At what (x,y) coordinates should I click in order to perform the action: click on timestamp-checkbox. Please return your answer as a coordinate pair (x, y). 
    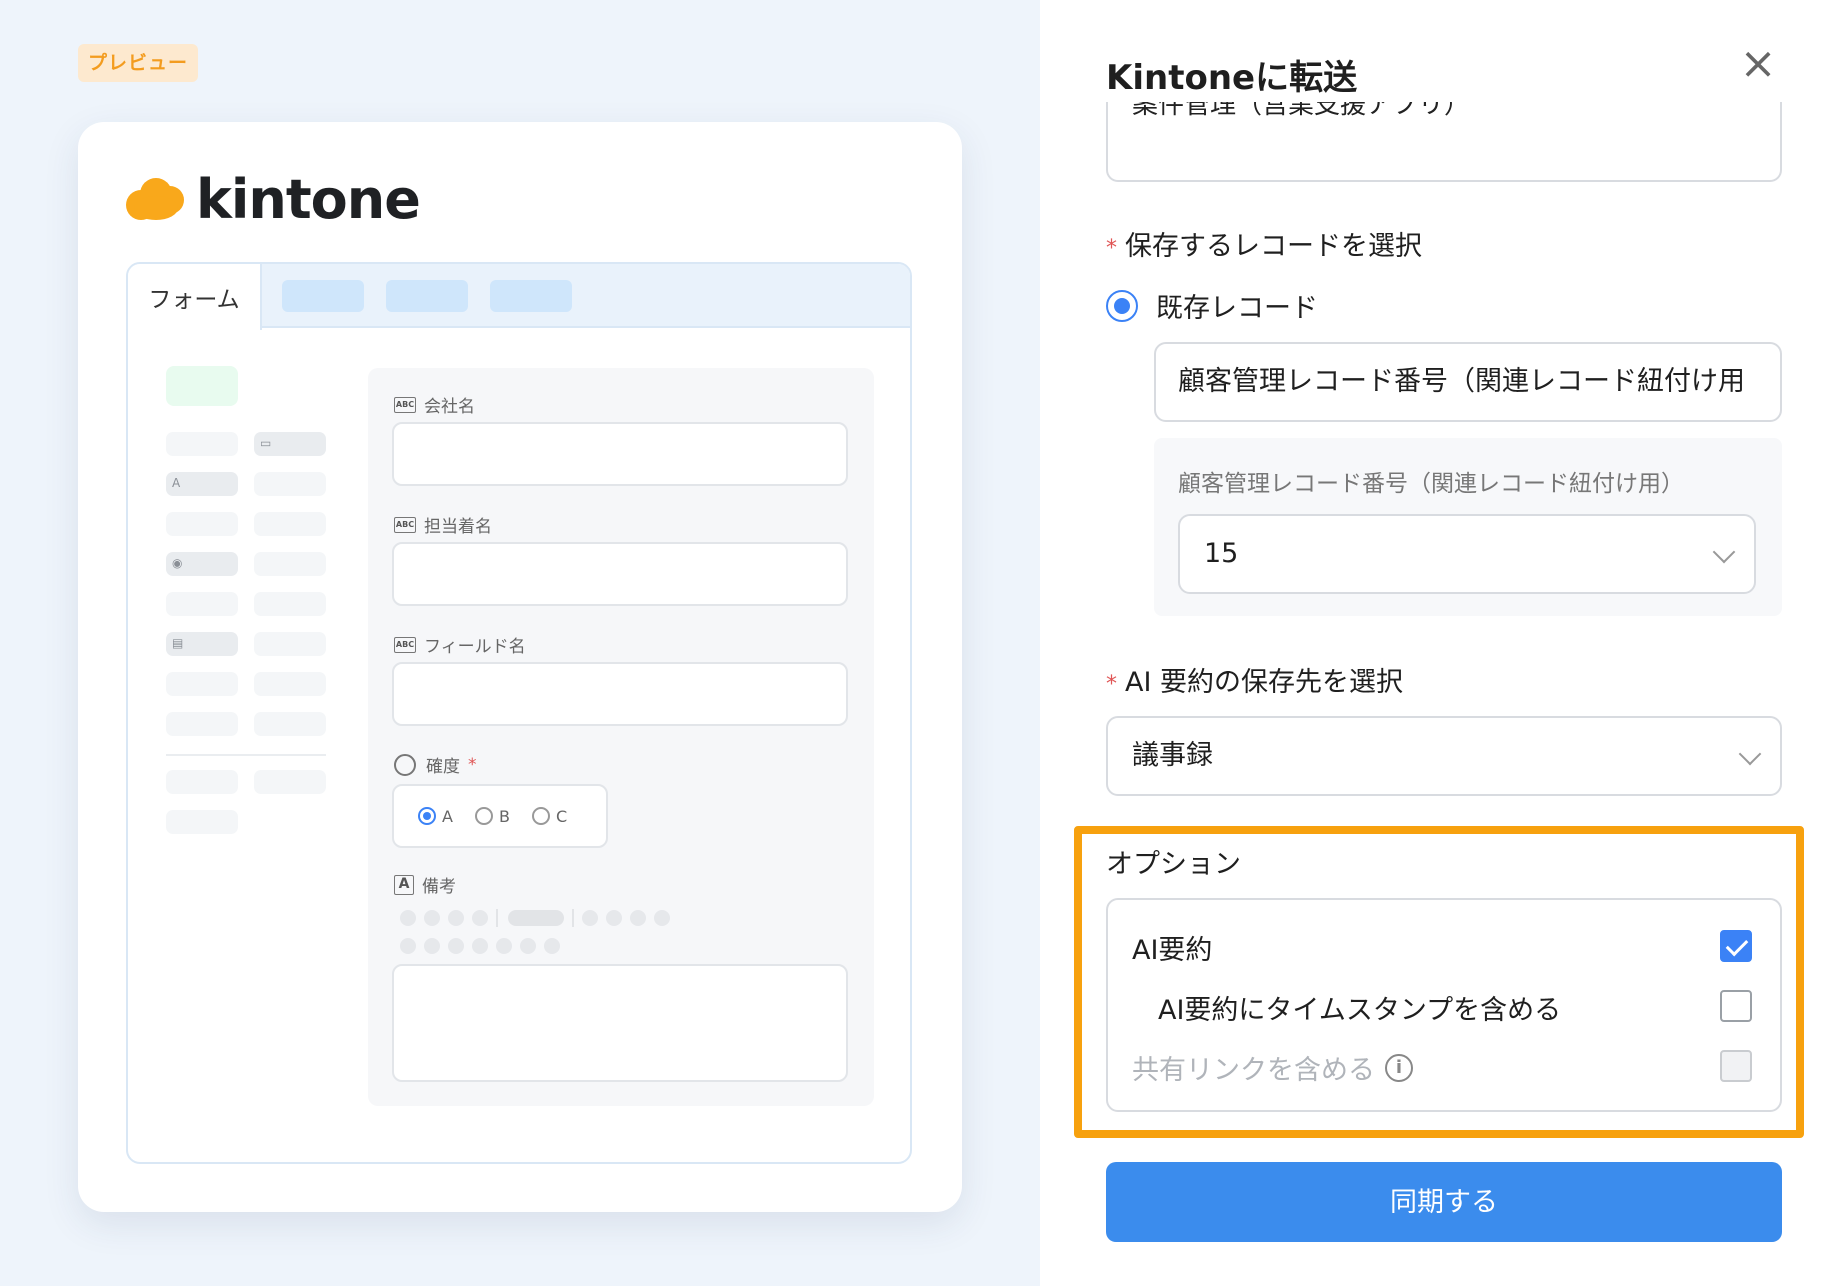
    Looking at the image, I should click on (1736, 1006).